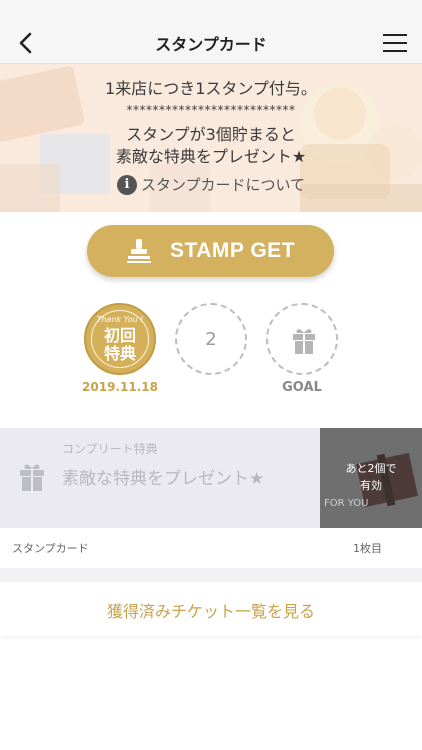 The image size is (422, 750). Describe the element at coordinates (367, 548) in the screenshot. I see `card-count: 1枚目` at that location.